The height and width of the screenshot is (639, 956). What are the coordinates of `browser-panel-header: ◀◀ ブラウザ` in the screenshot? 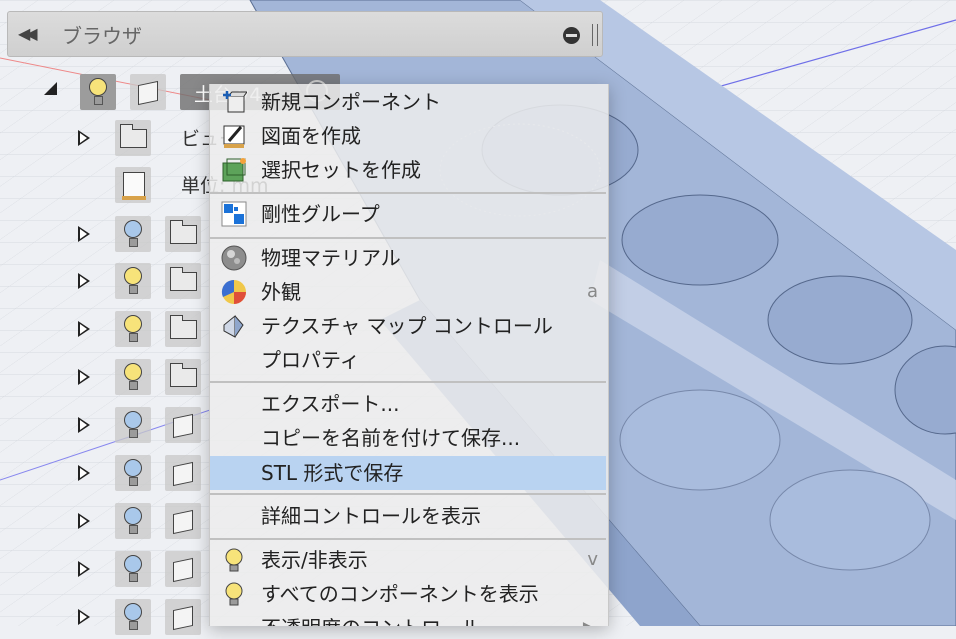 It's located at (305, 34).